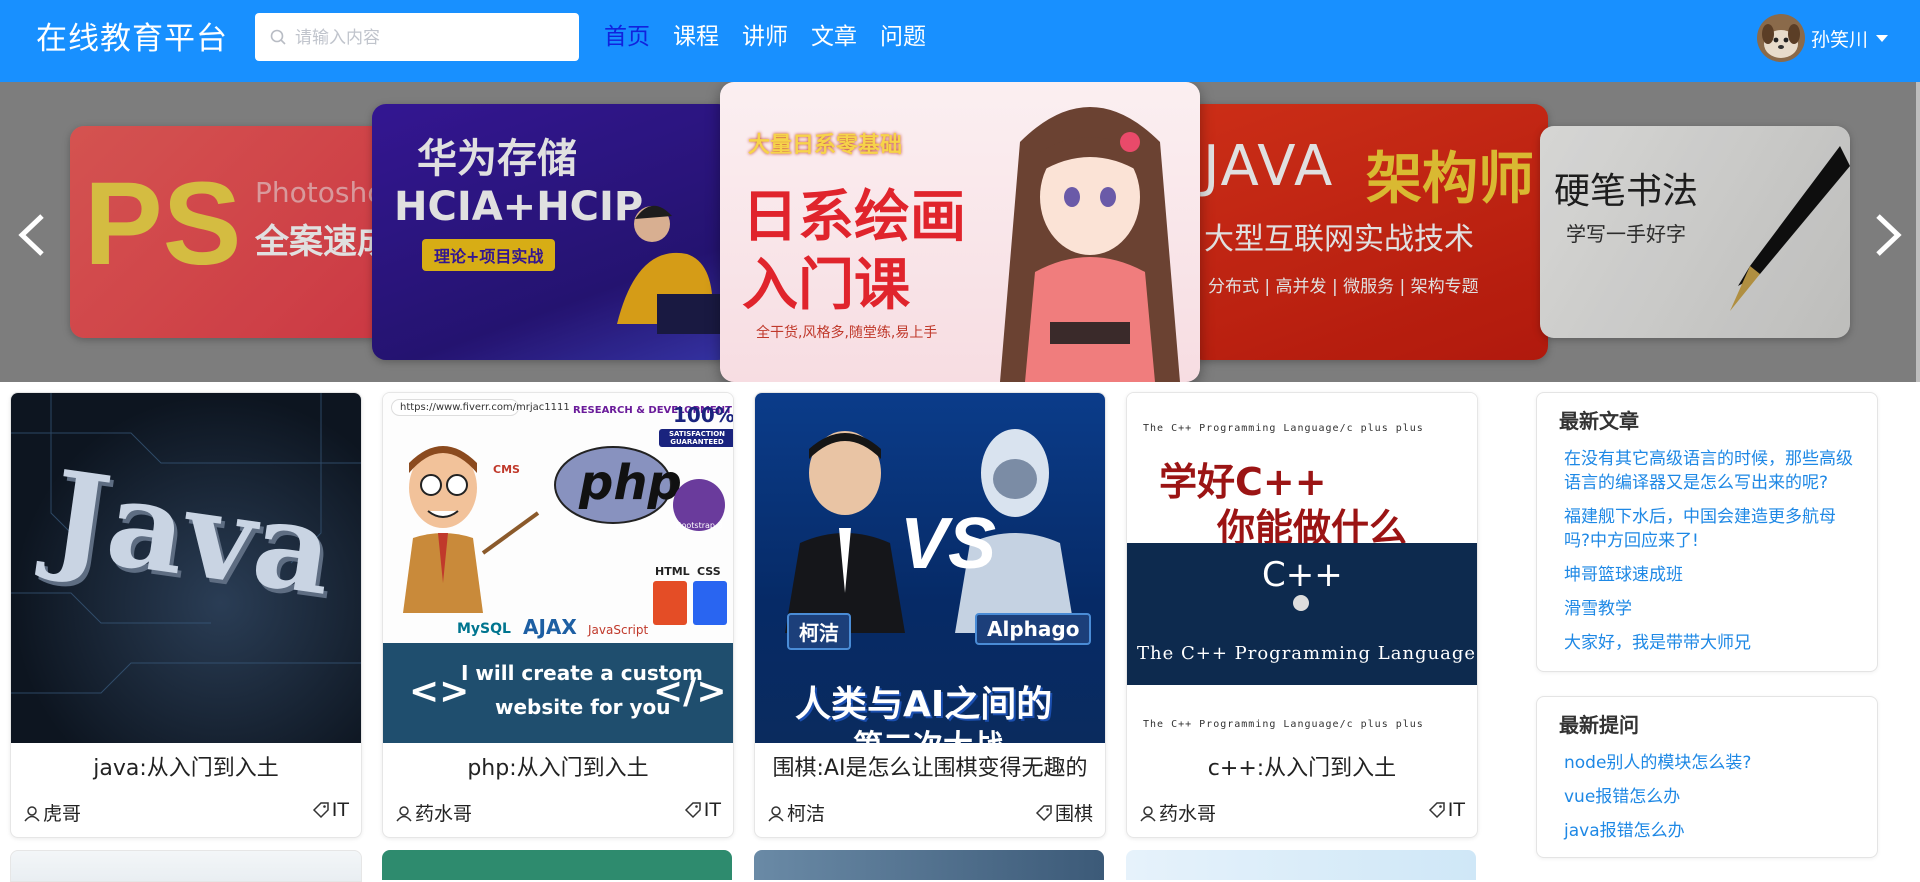 This screenshot has width=1920, height=882. I want to click on course-title: java:从入门到入土, so click(186, 766).